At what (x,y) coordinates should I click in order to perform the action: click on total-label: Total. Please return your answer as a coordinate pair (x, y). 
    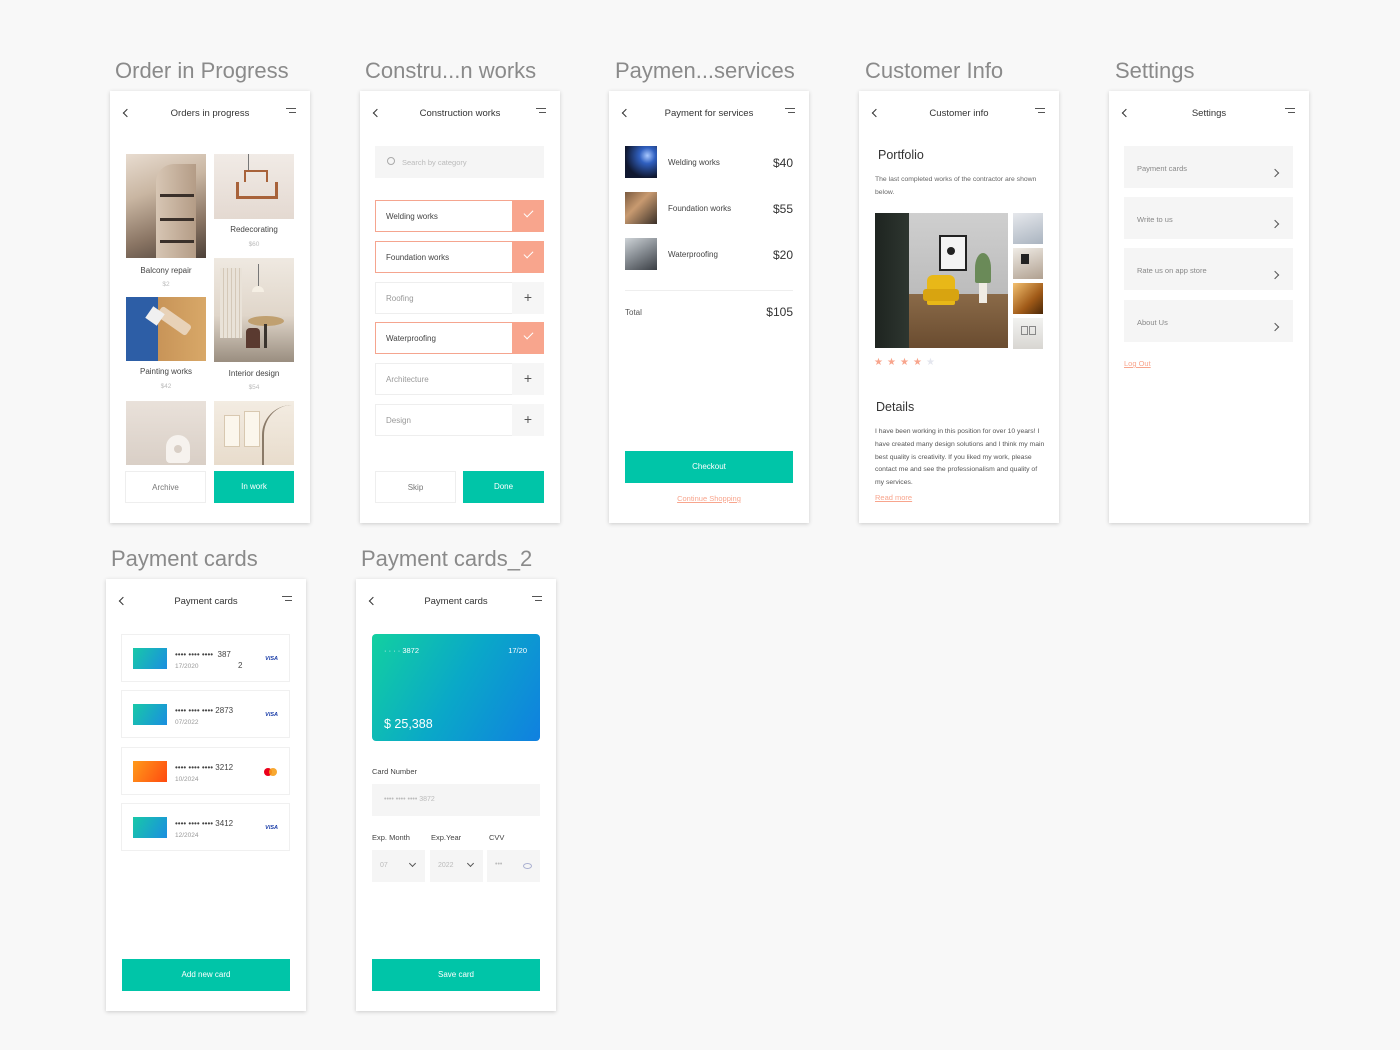
    Looking at the image, I should click on (633, 312).